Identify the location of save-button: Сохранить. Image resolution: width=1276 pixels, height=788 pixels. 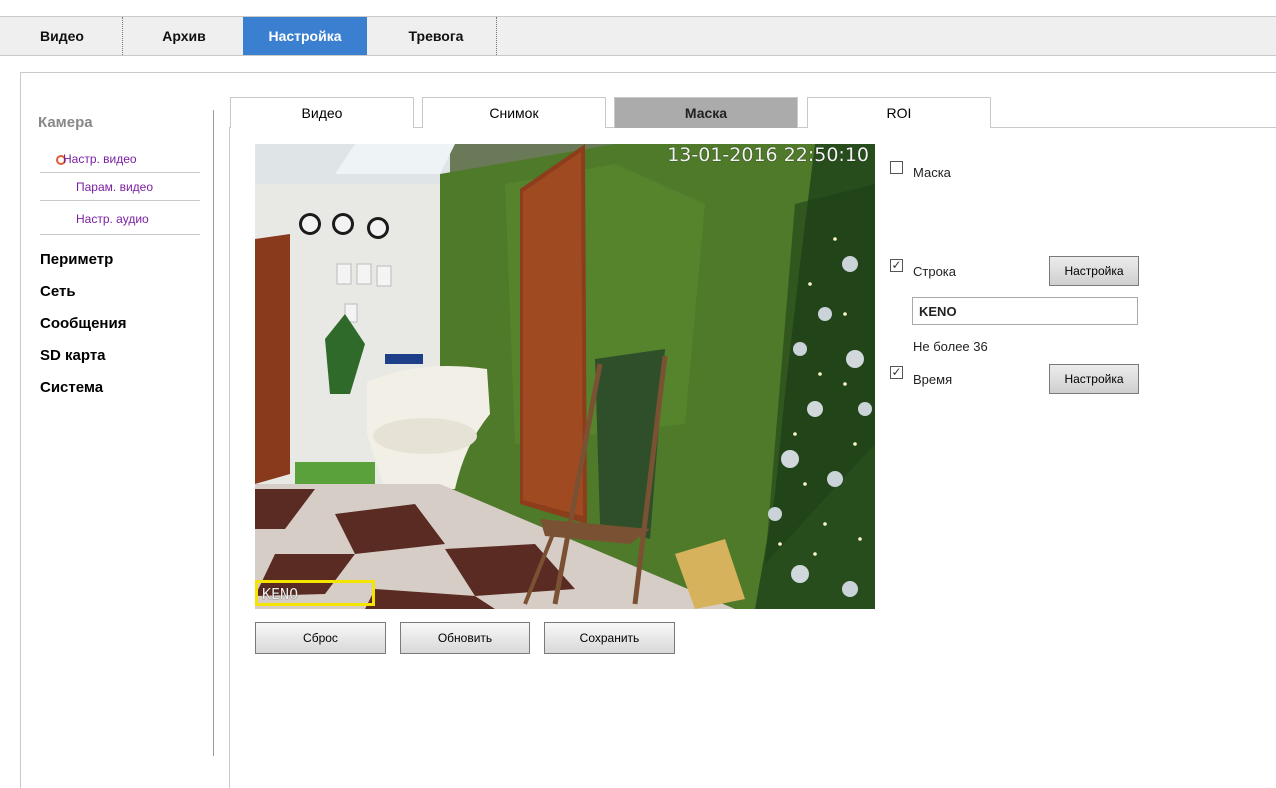
(609, 638).